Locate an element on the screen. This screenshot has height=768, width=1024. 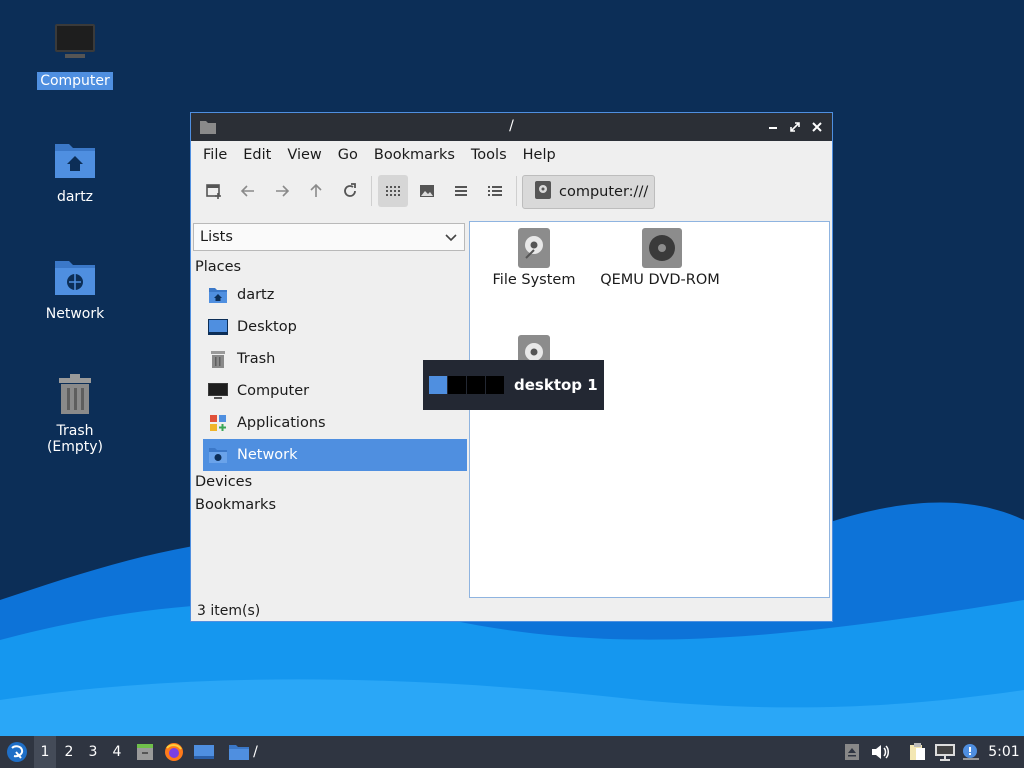
desktop-icon-computer: Computer is located at coordinates (75, 56).